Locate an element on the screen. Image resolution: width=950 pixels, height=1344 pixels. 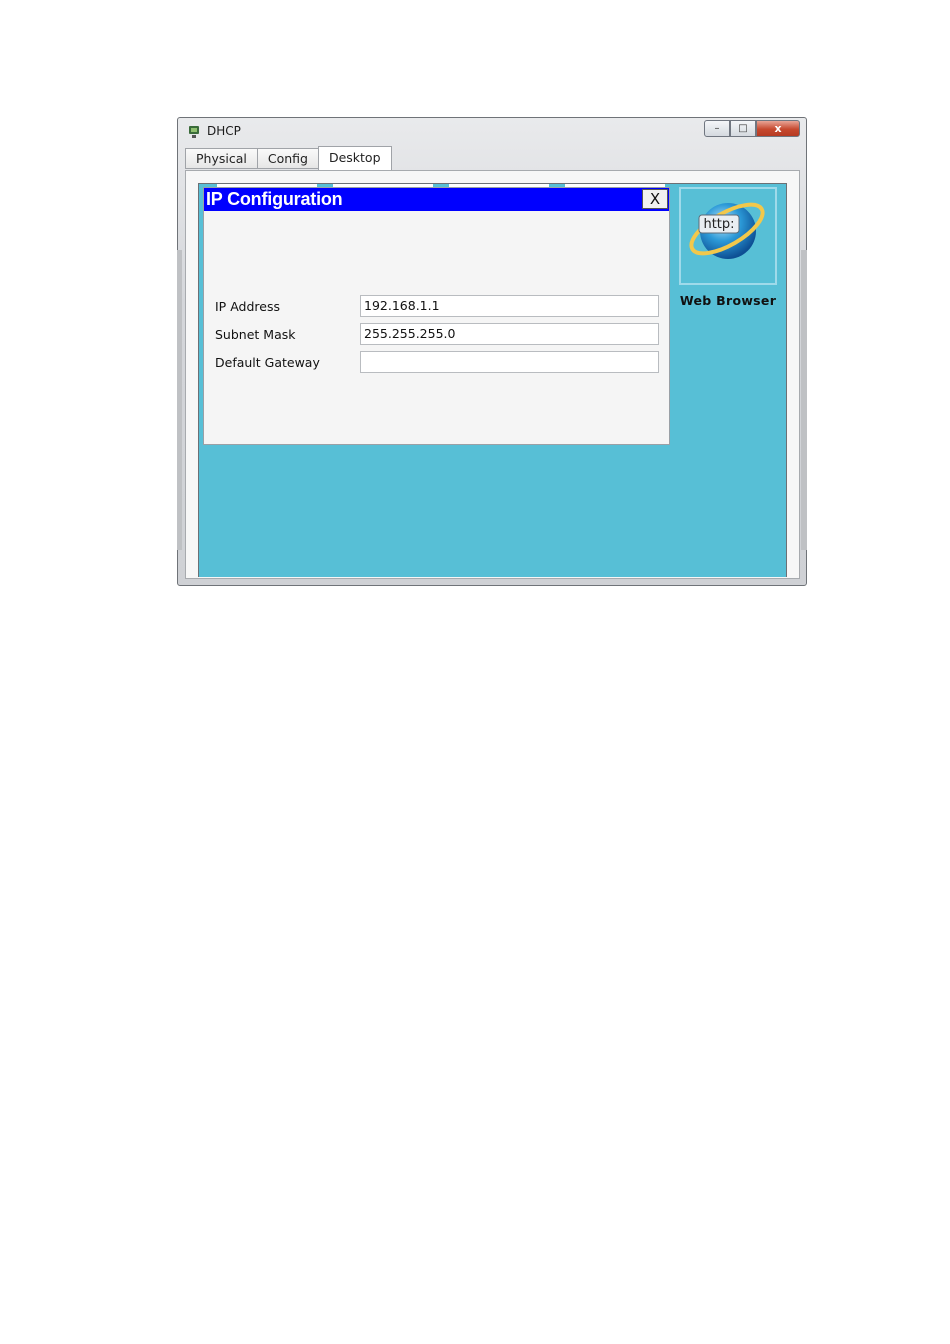
tab-bar: Physical Config Desktop is located at coordinates (288, 158).